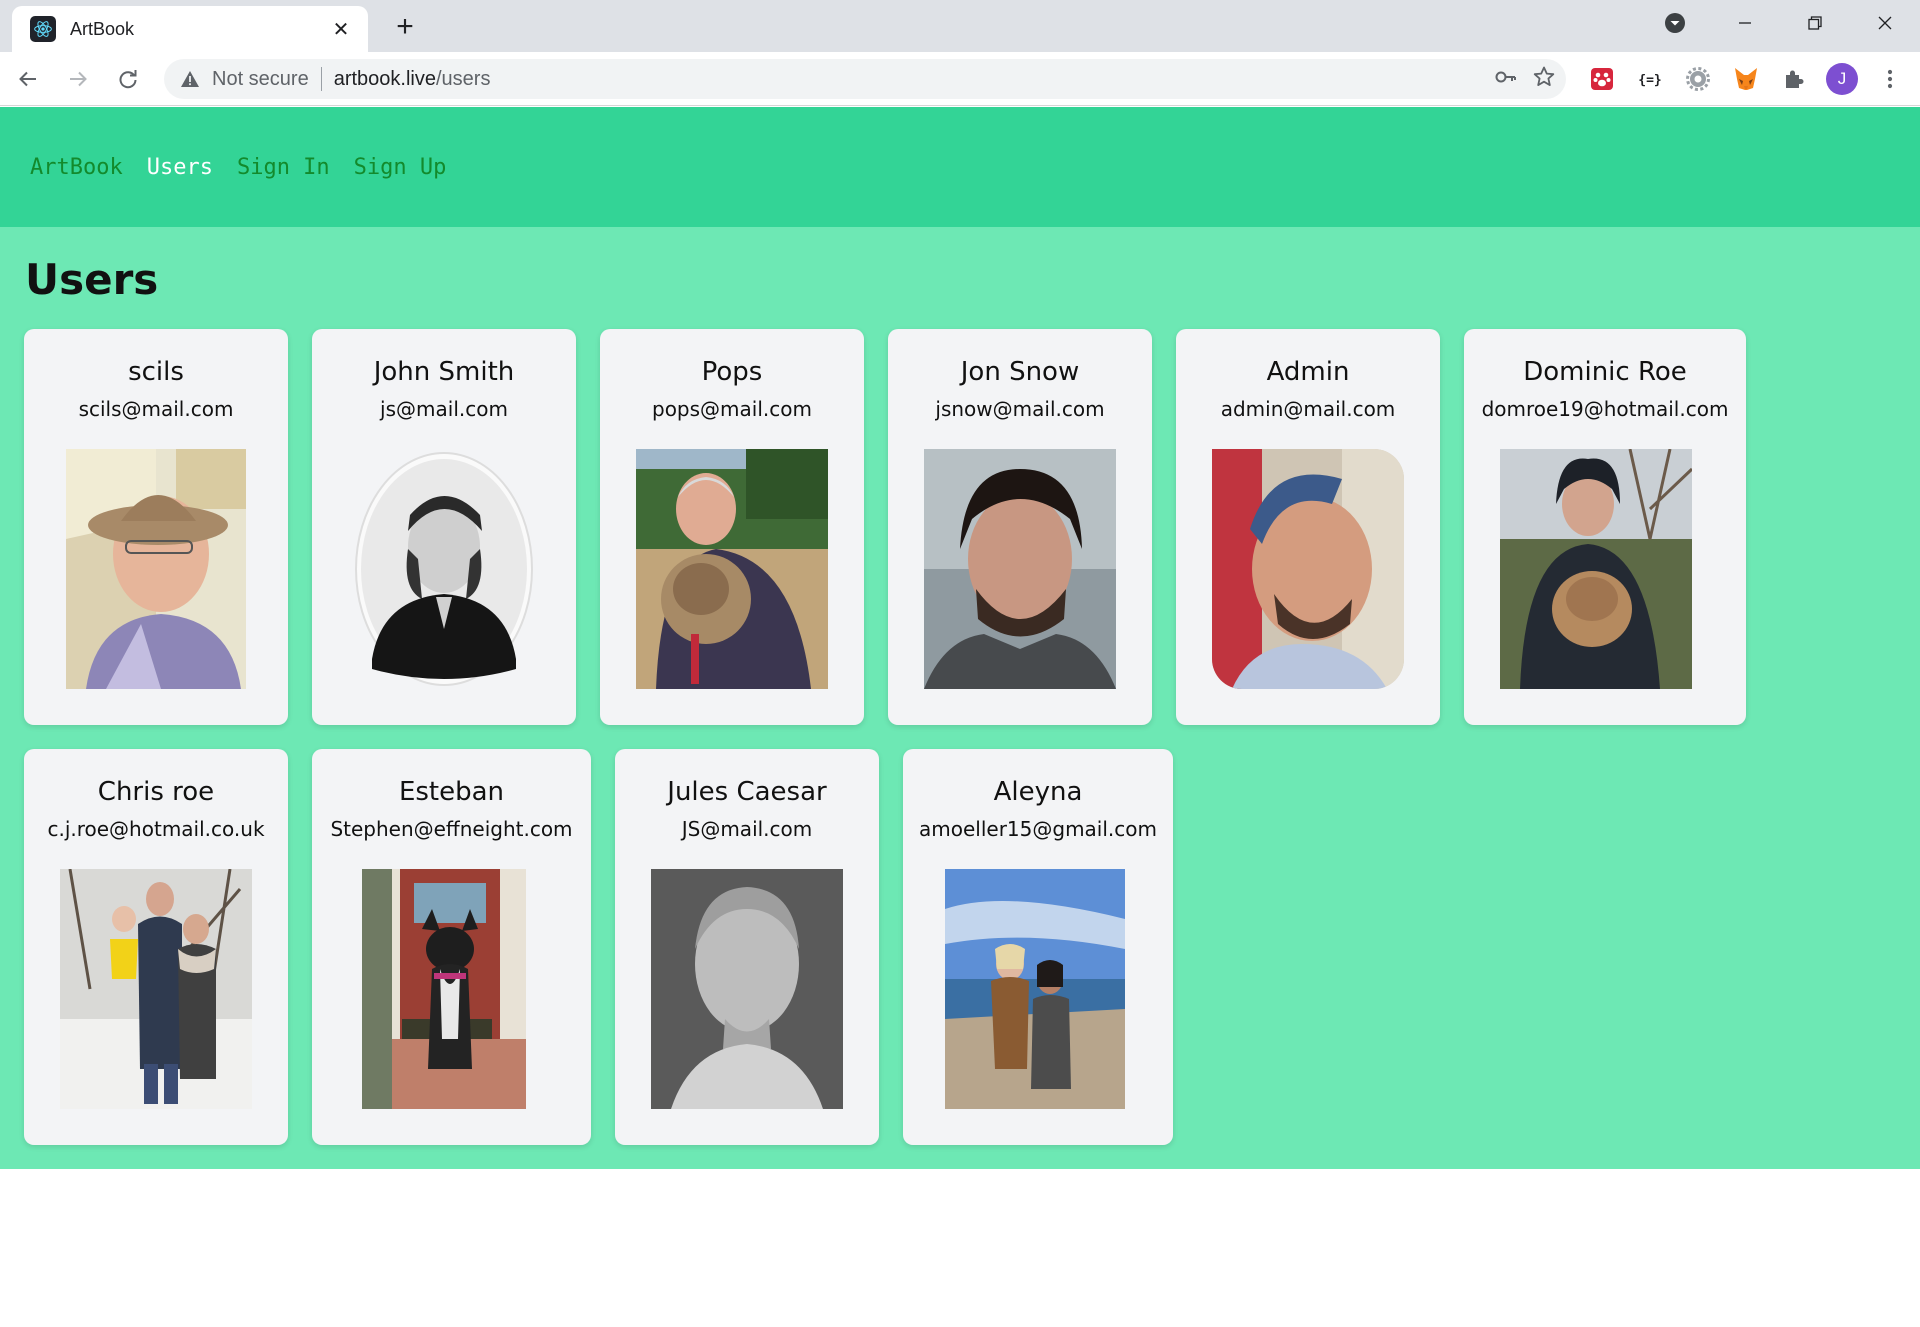 This screenshot has height=1327, width=1920. Describe the element at coordinates (1308, 372) in the screenshot. I see `user-name: Admin` at that location.